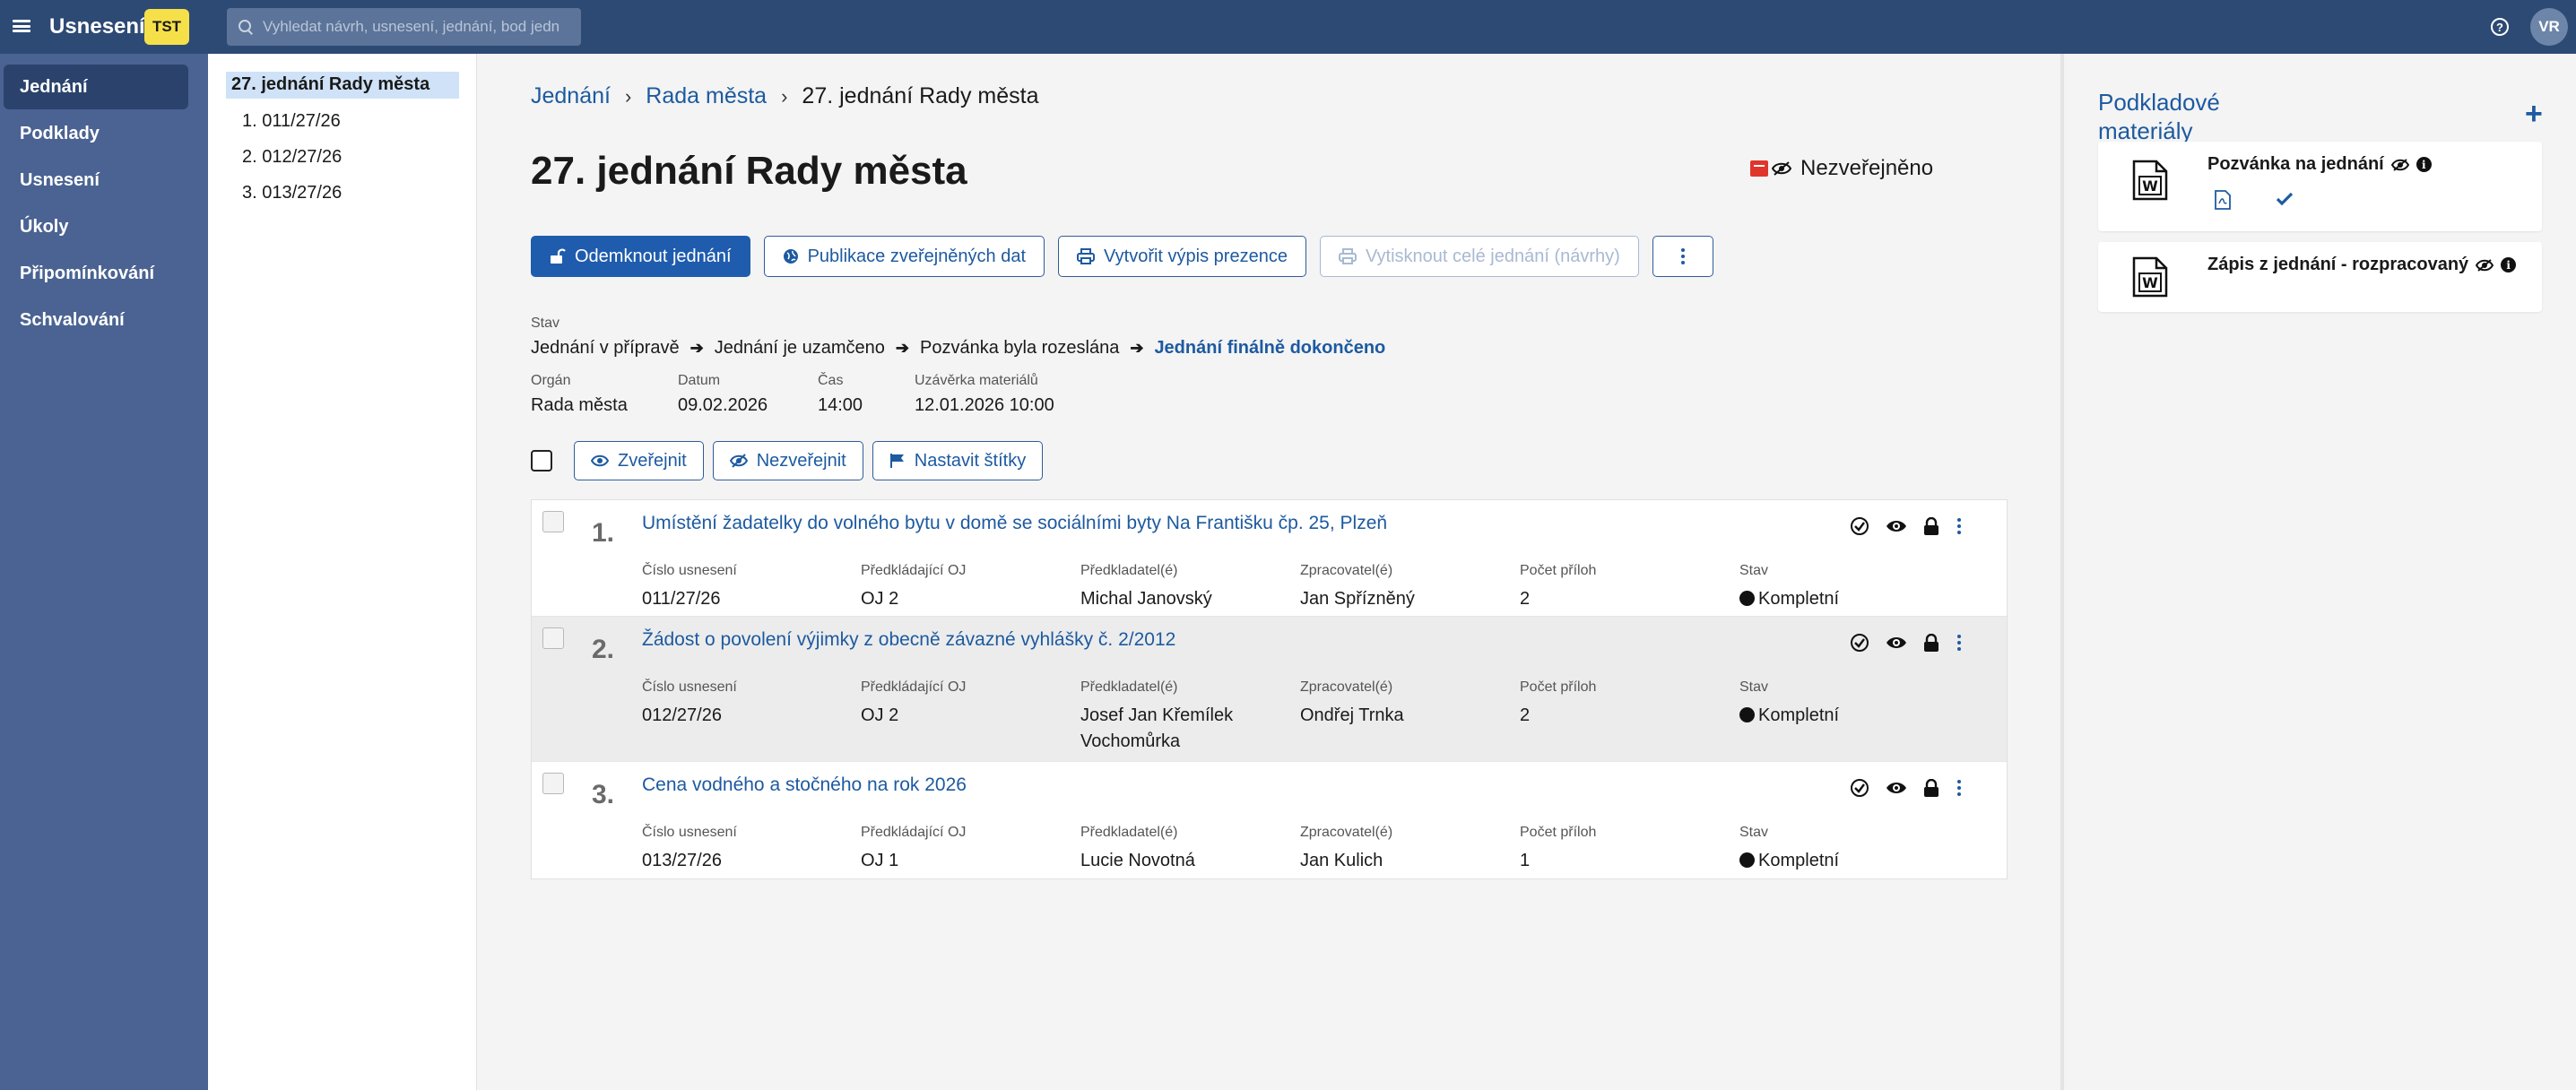  I want to click on presenter-name: Michal Janovský, so click(1146, 599).